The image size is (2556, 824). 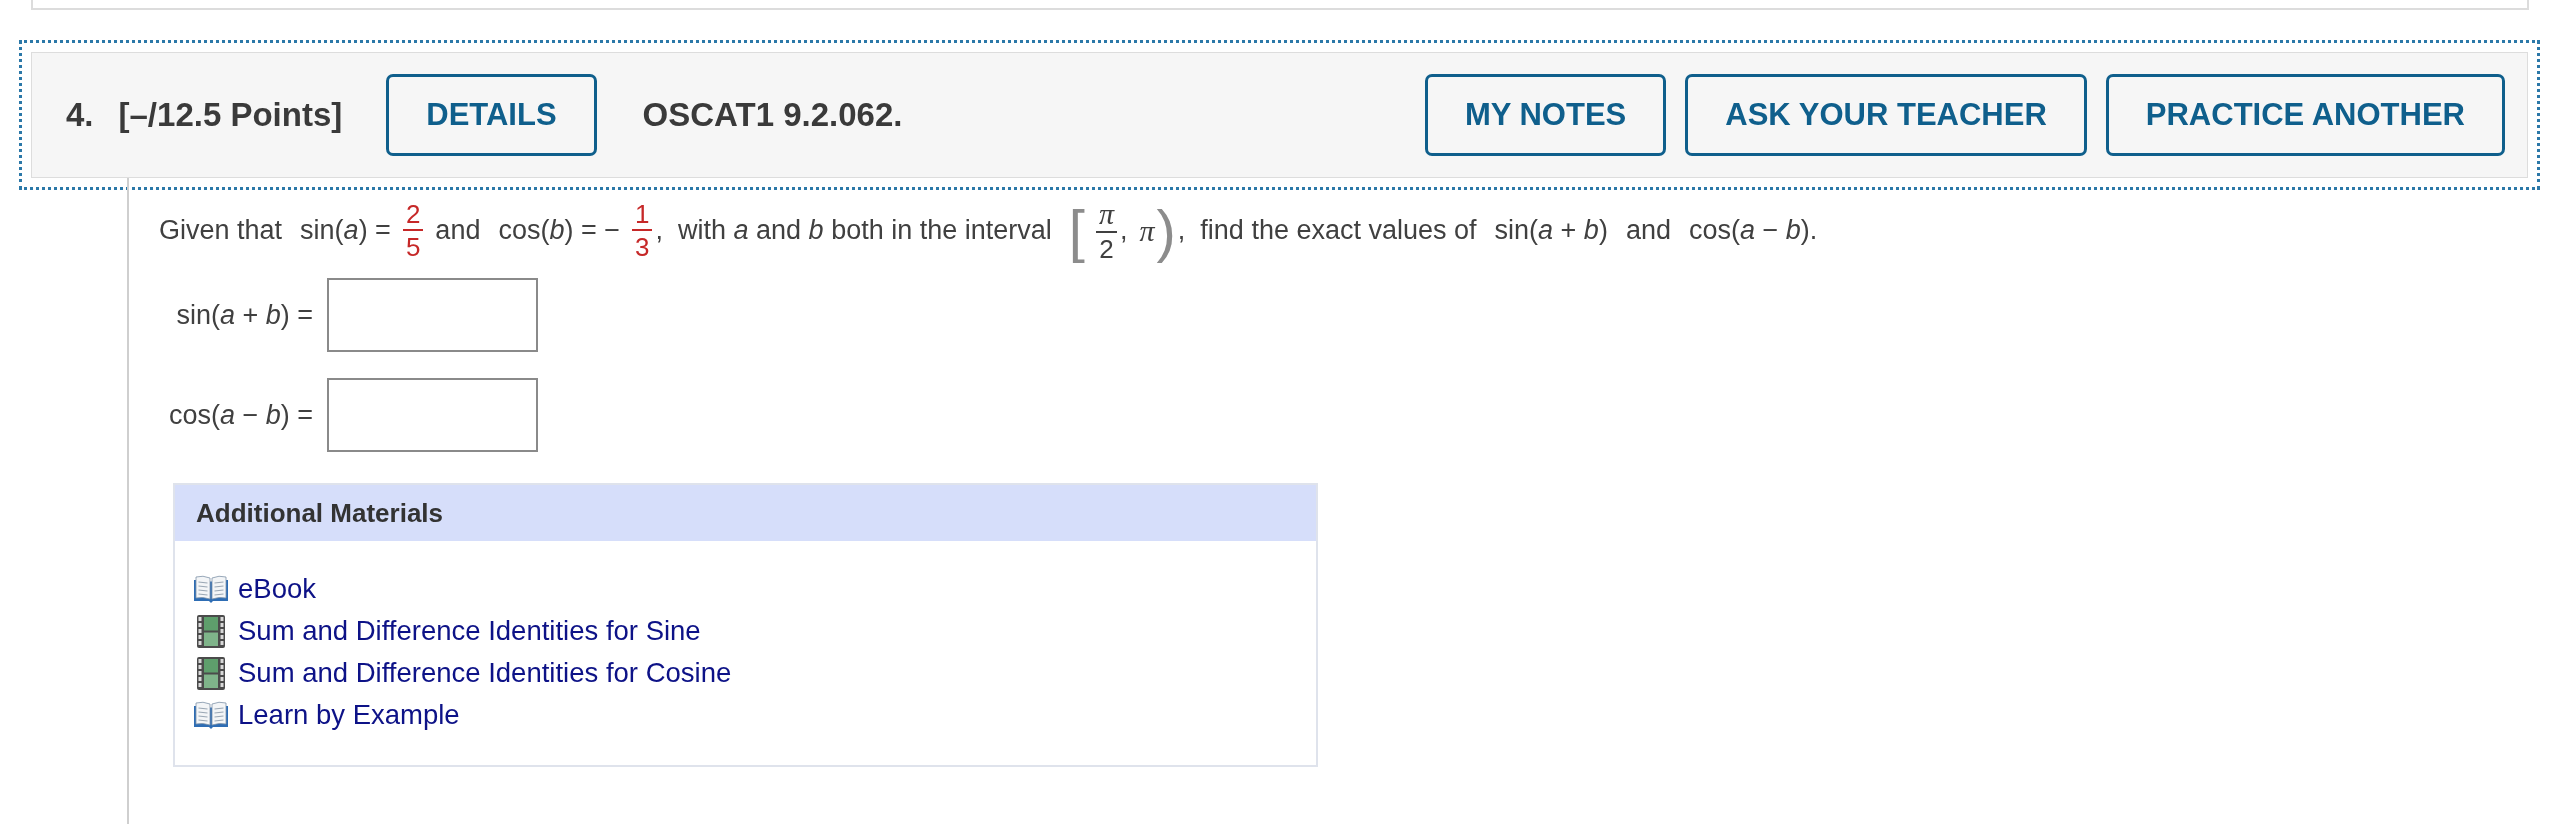 What do you see at coordinates (241, 415) in the screenshot?
I see `answer-label: cos(a − b) =` at bounding box center [241, 415].